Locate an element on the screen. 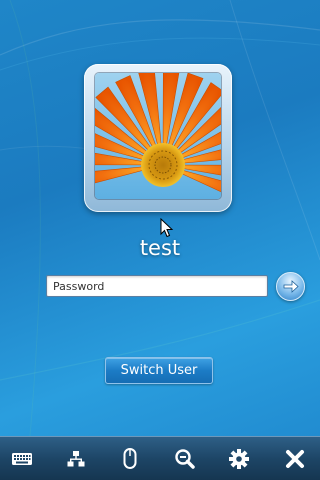 This screenshot has height=480, width=320. toolbar-mouse-button is located at coordinates (130, 459).